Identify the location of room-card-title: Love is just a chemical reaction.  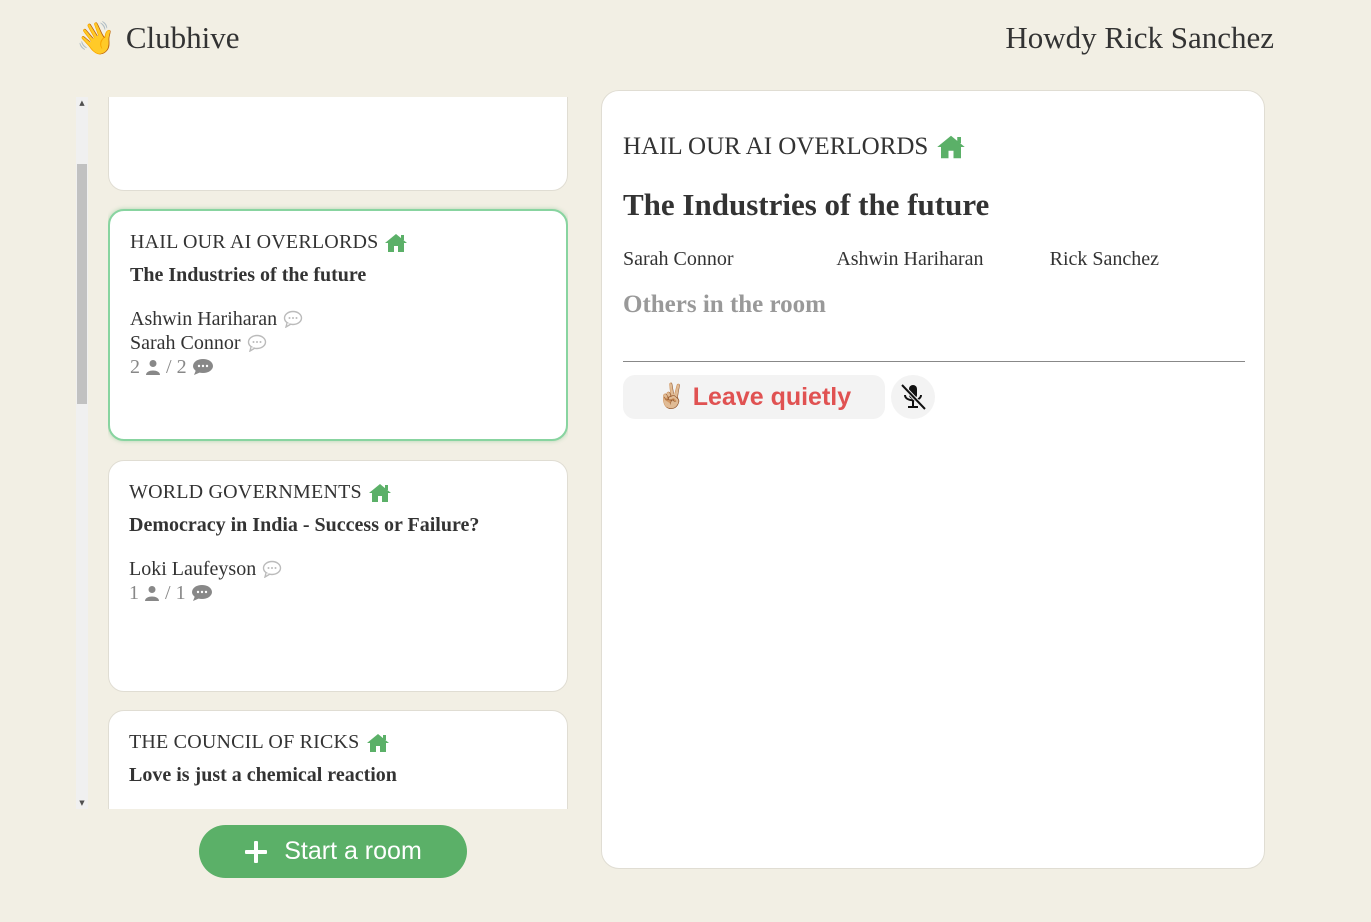
(263, 775).